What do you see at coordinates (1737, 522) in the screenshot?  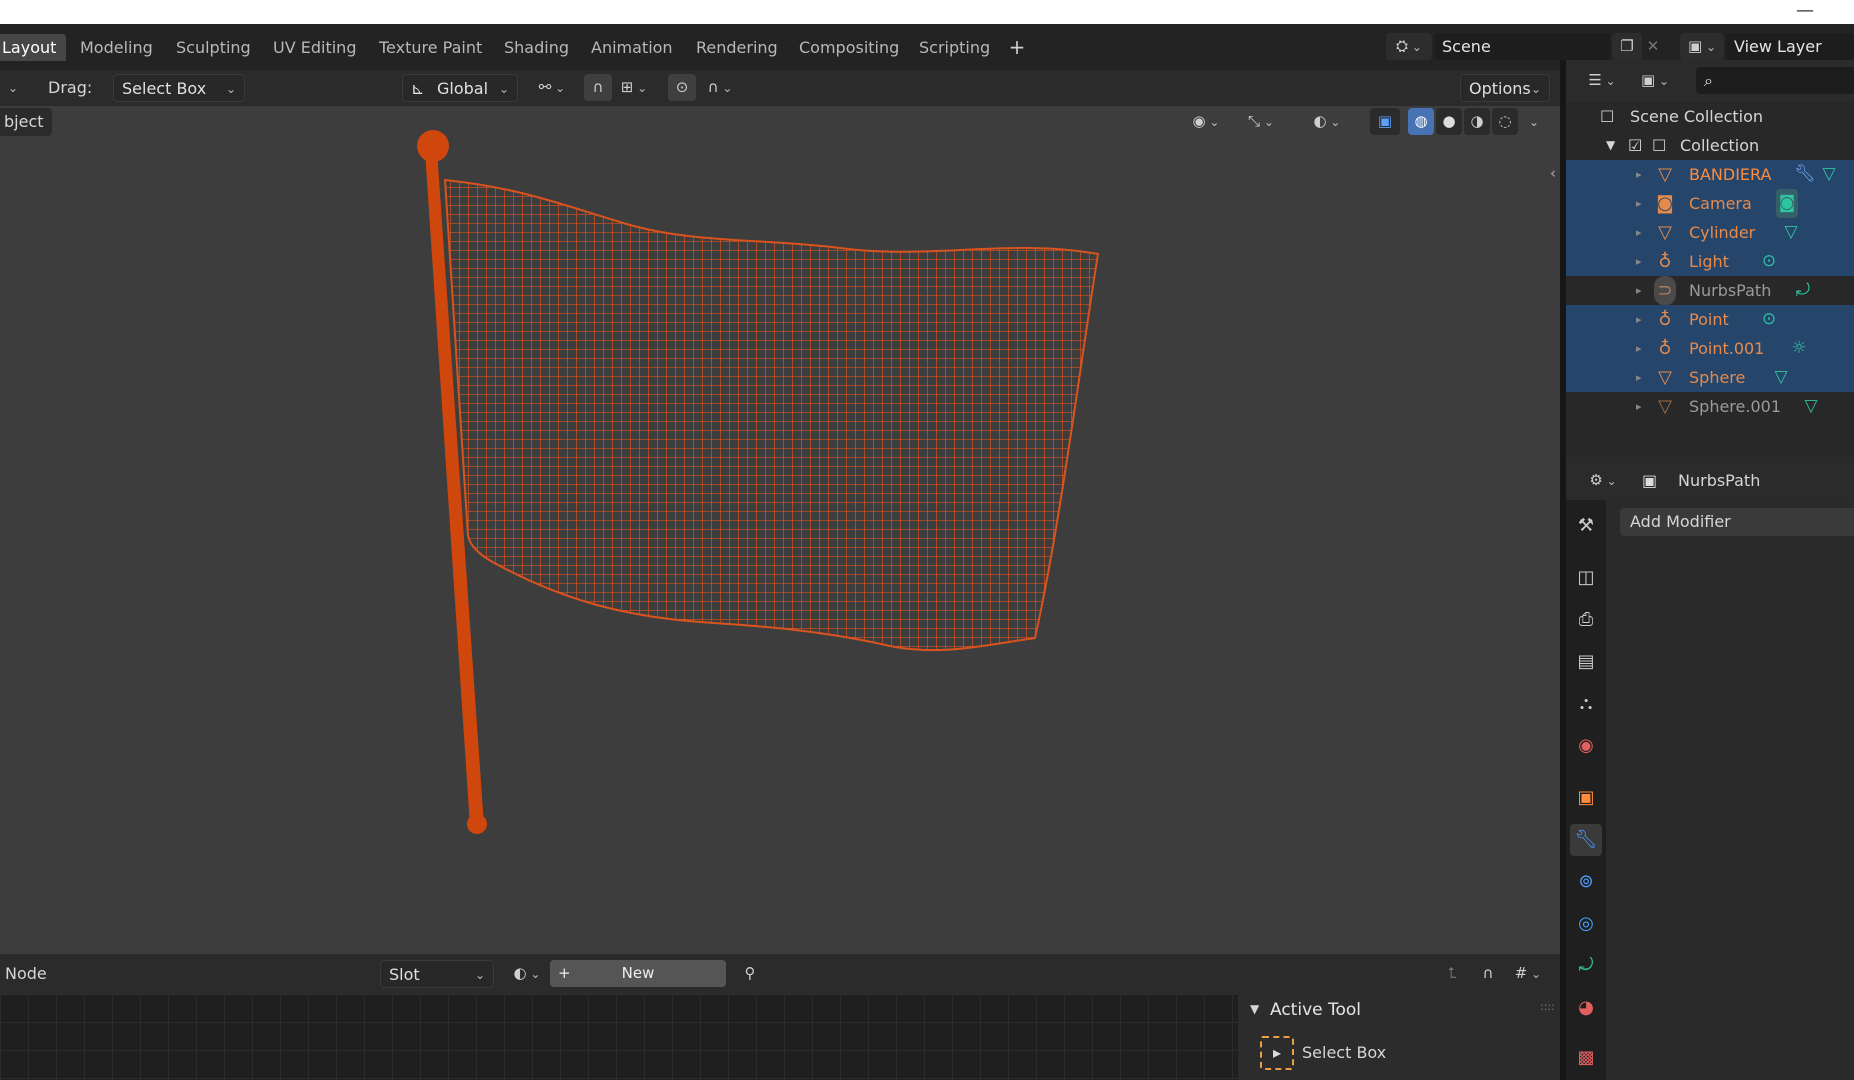 I see `add-modifier-button: Add Modifier` at bounding box center [1737, 522].